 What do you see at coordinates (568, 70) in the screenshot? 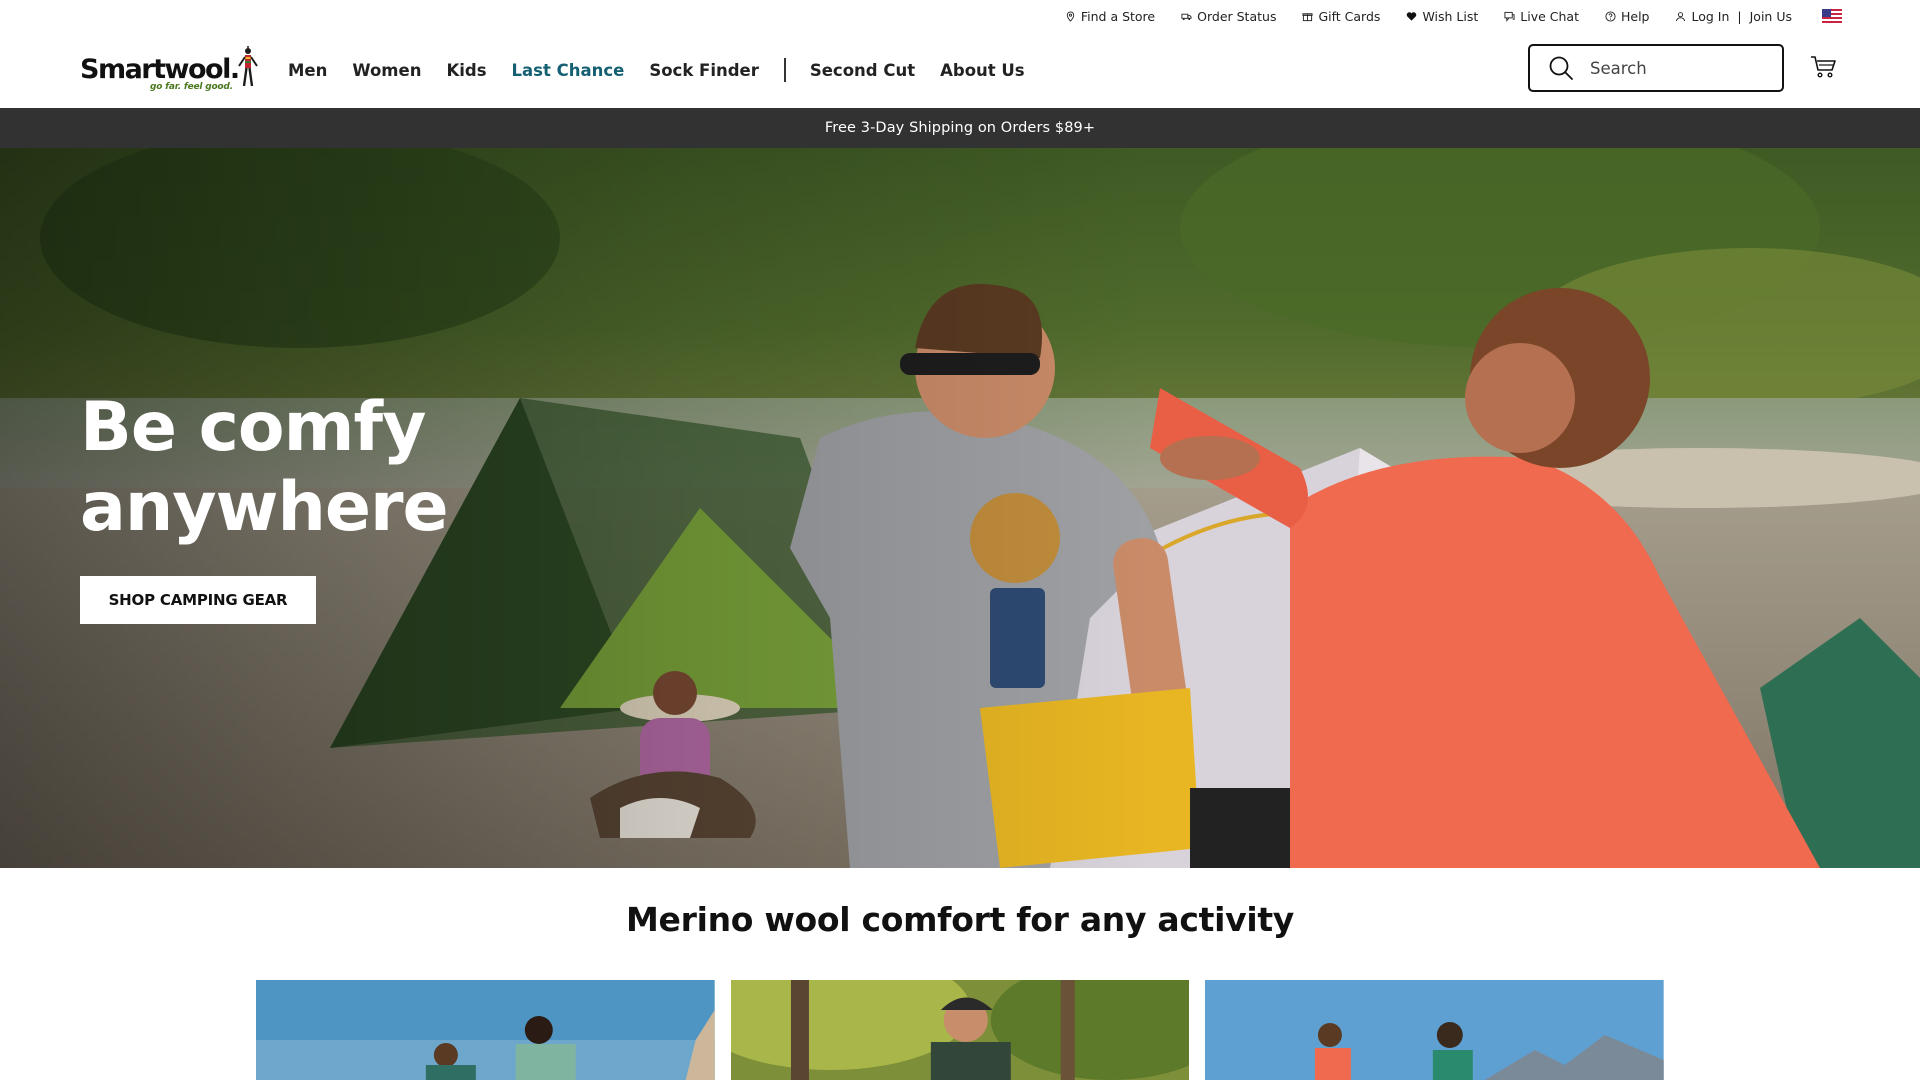
I see `nav-item-last-chance: Last Chance` at bounding box center [568, 70].